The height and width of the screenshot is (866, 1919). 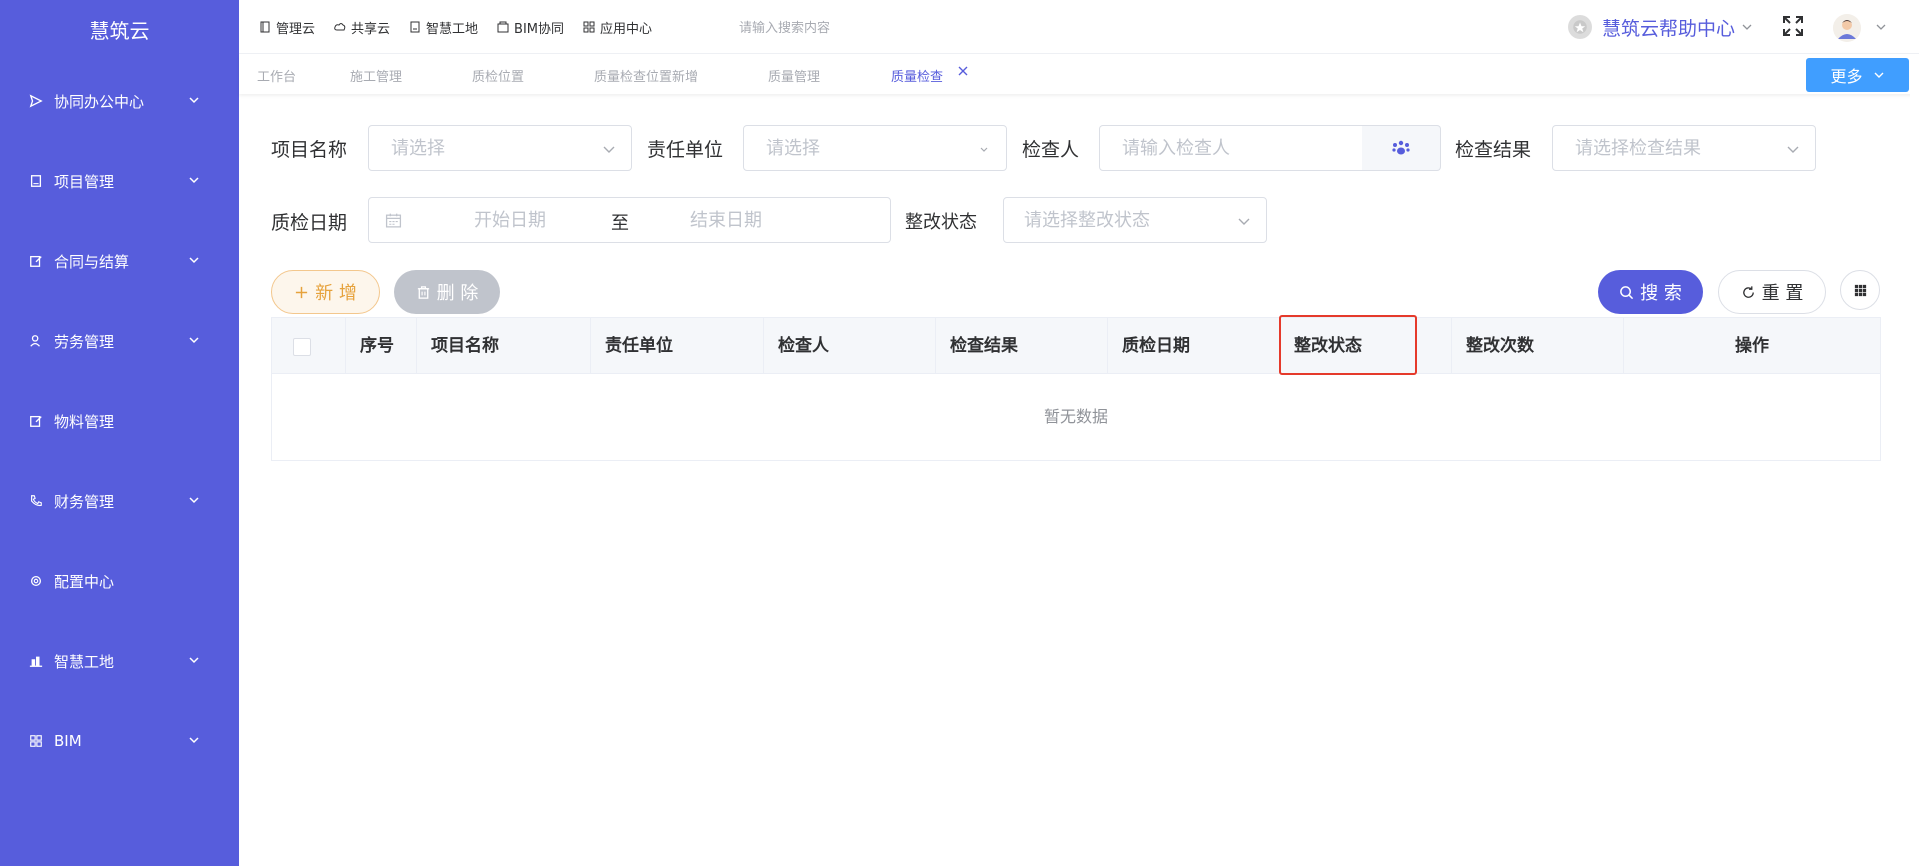 I want to click on sidebar-item-collab-office: 协同办公中心, so click(x=119, y=101).